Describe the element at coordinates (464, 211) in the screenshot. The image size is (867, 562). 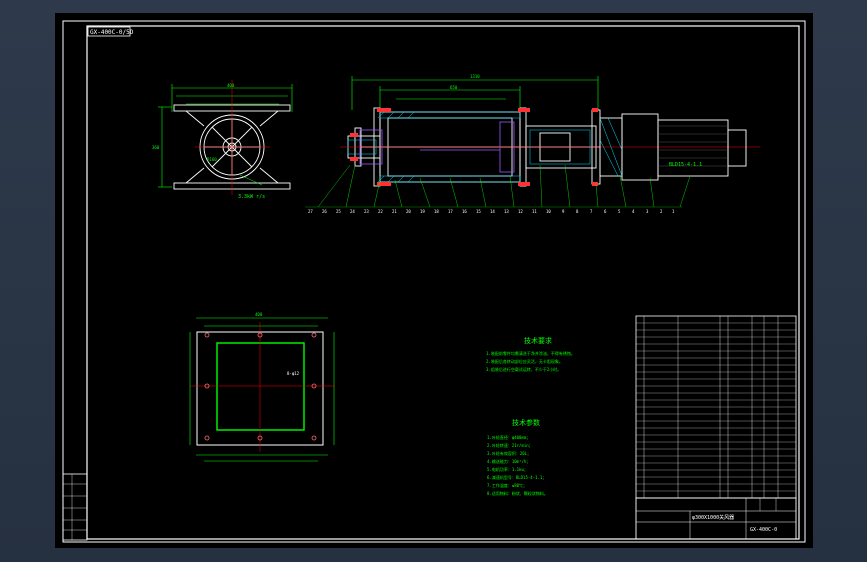
I see `svg-text: 16` at that location.